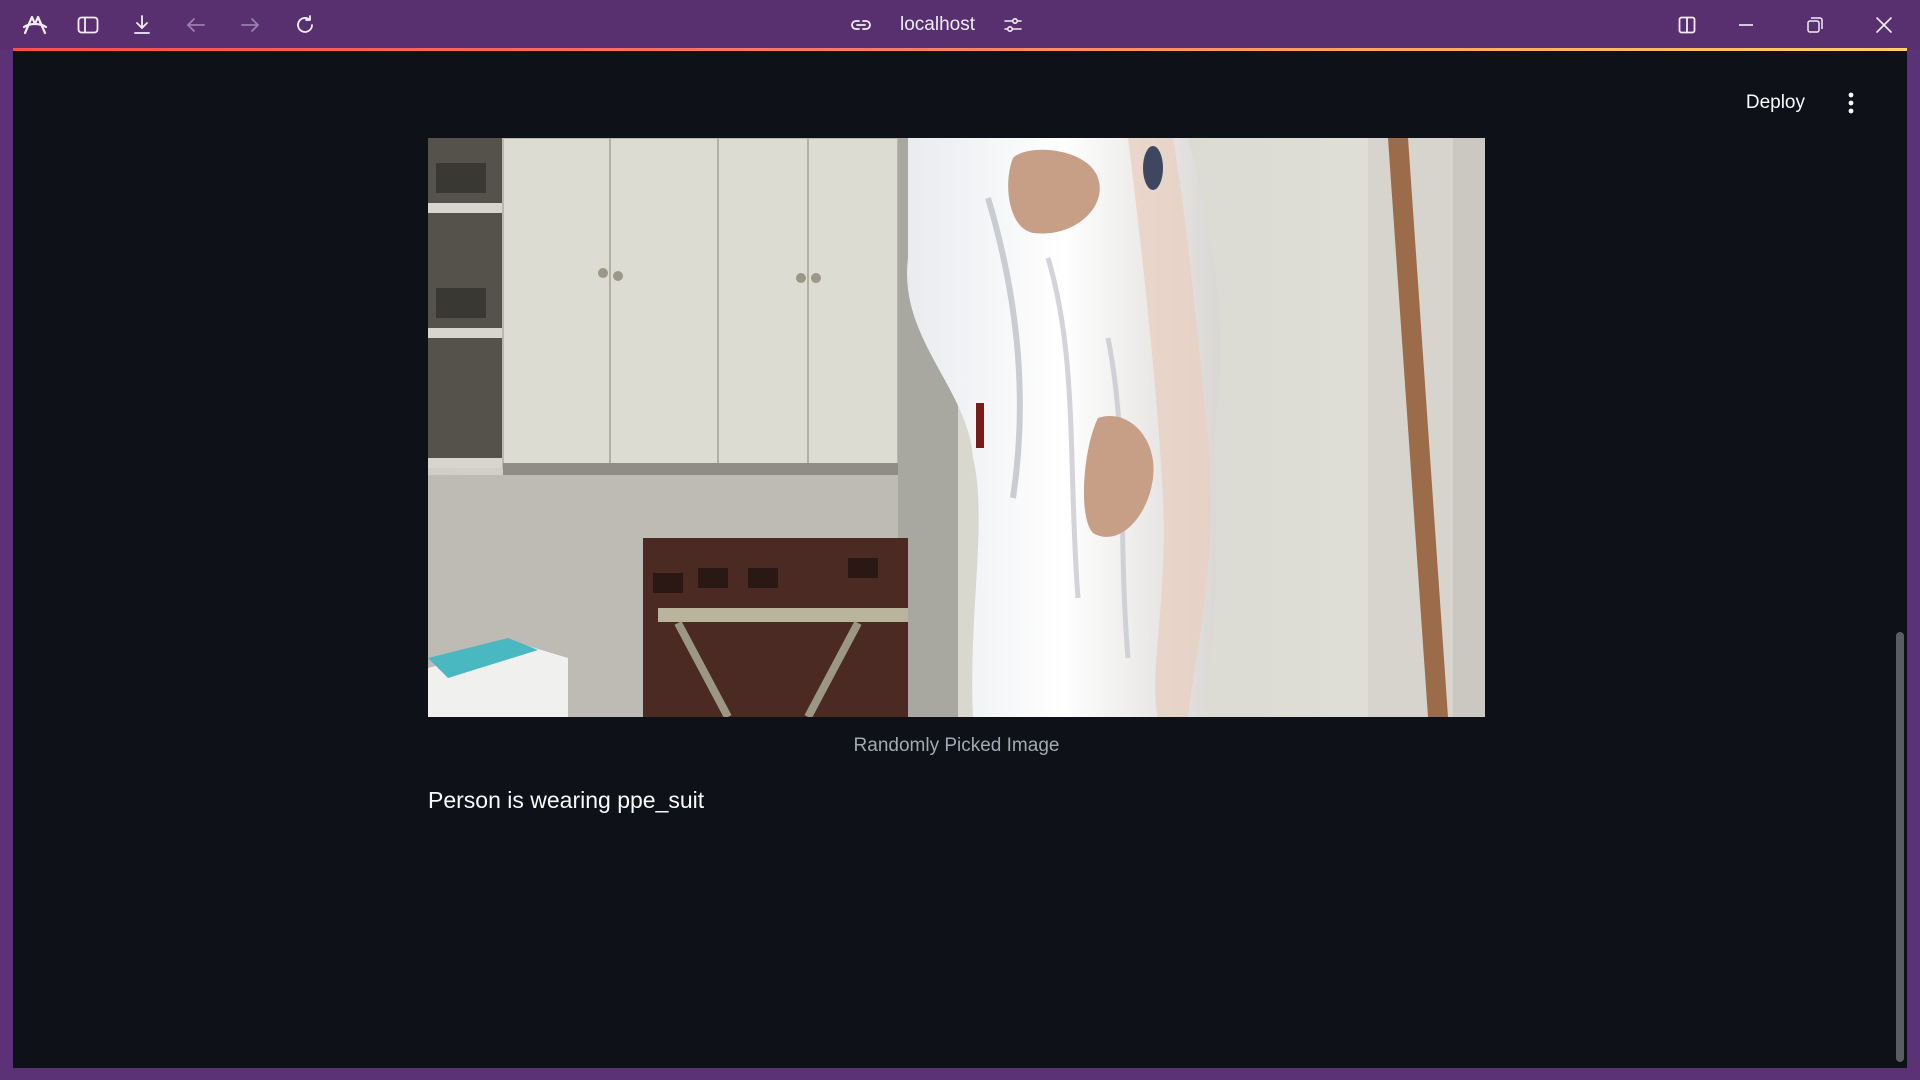  What do you see at coordinates (1746, 25) in the screenshot?
I see `minimize-icon` at bounding box center [1746, 25].